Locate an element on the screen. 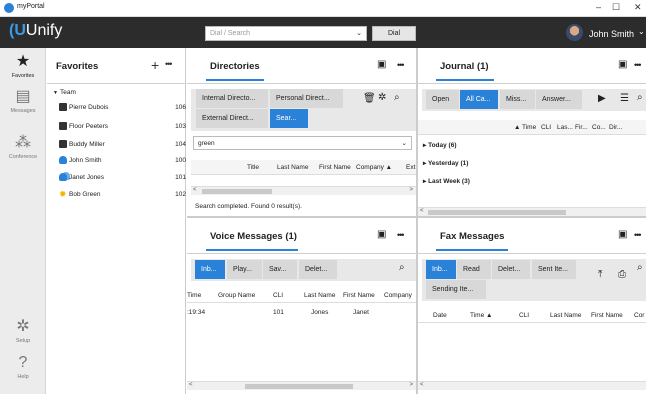 This screenshot has width=646, height=394. favorite-item: Pierre Dubois 106 is located at coordinates (116, 107).